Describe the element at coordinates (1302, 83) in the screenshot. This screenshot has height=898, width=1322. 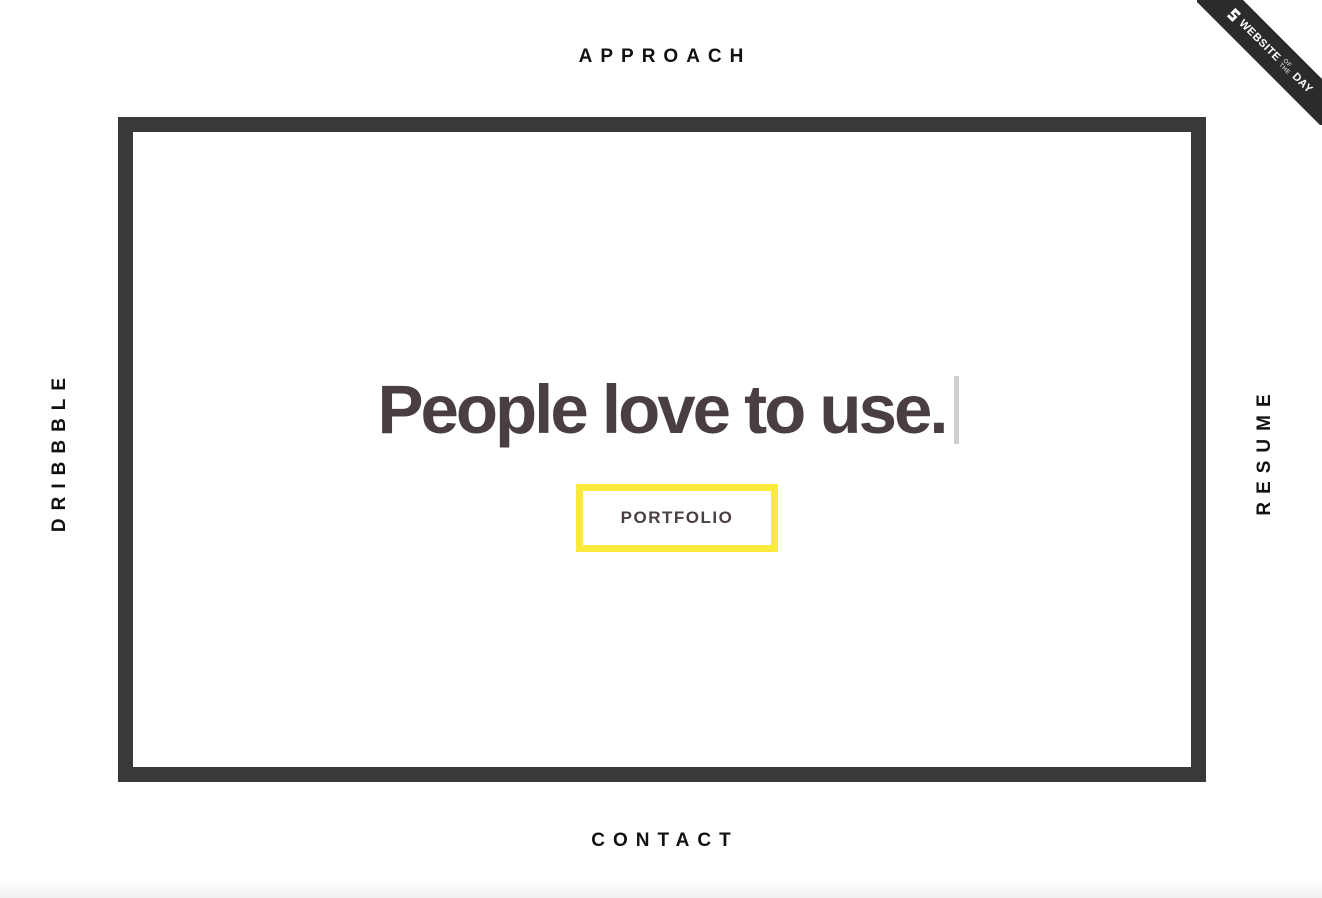
I see `badge-text-end: DAY` at that location.